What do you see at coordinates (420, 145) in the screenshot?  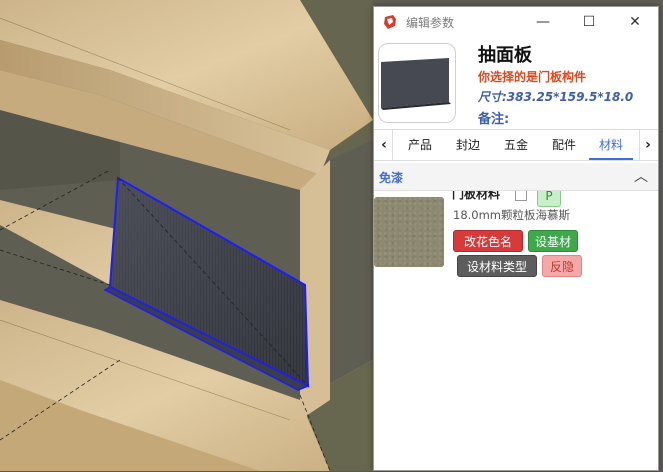 I see `tab-product: 产品` at bounding box center [420, 145].